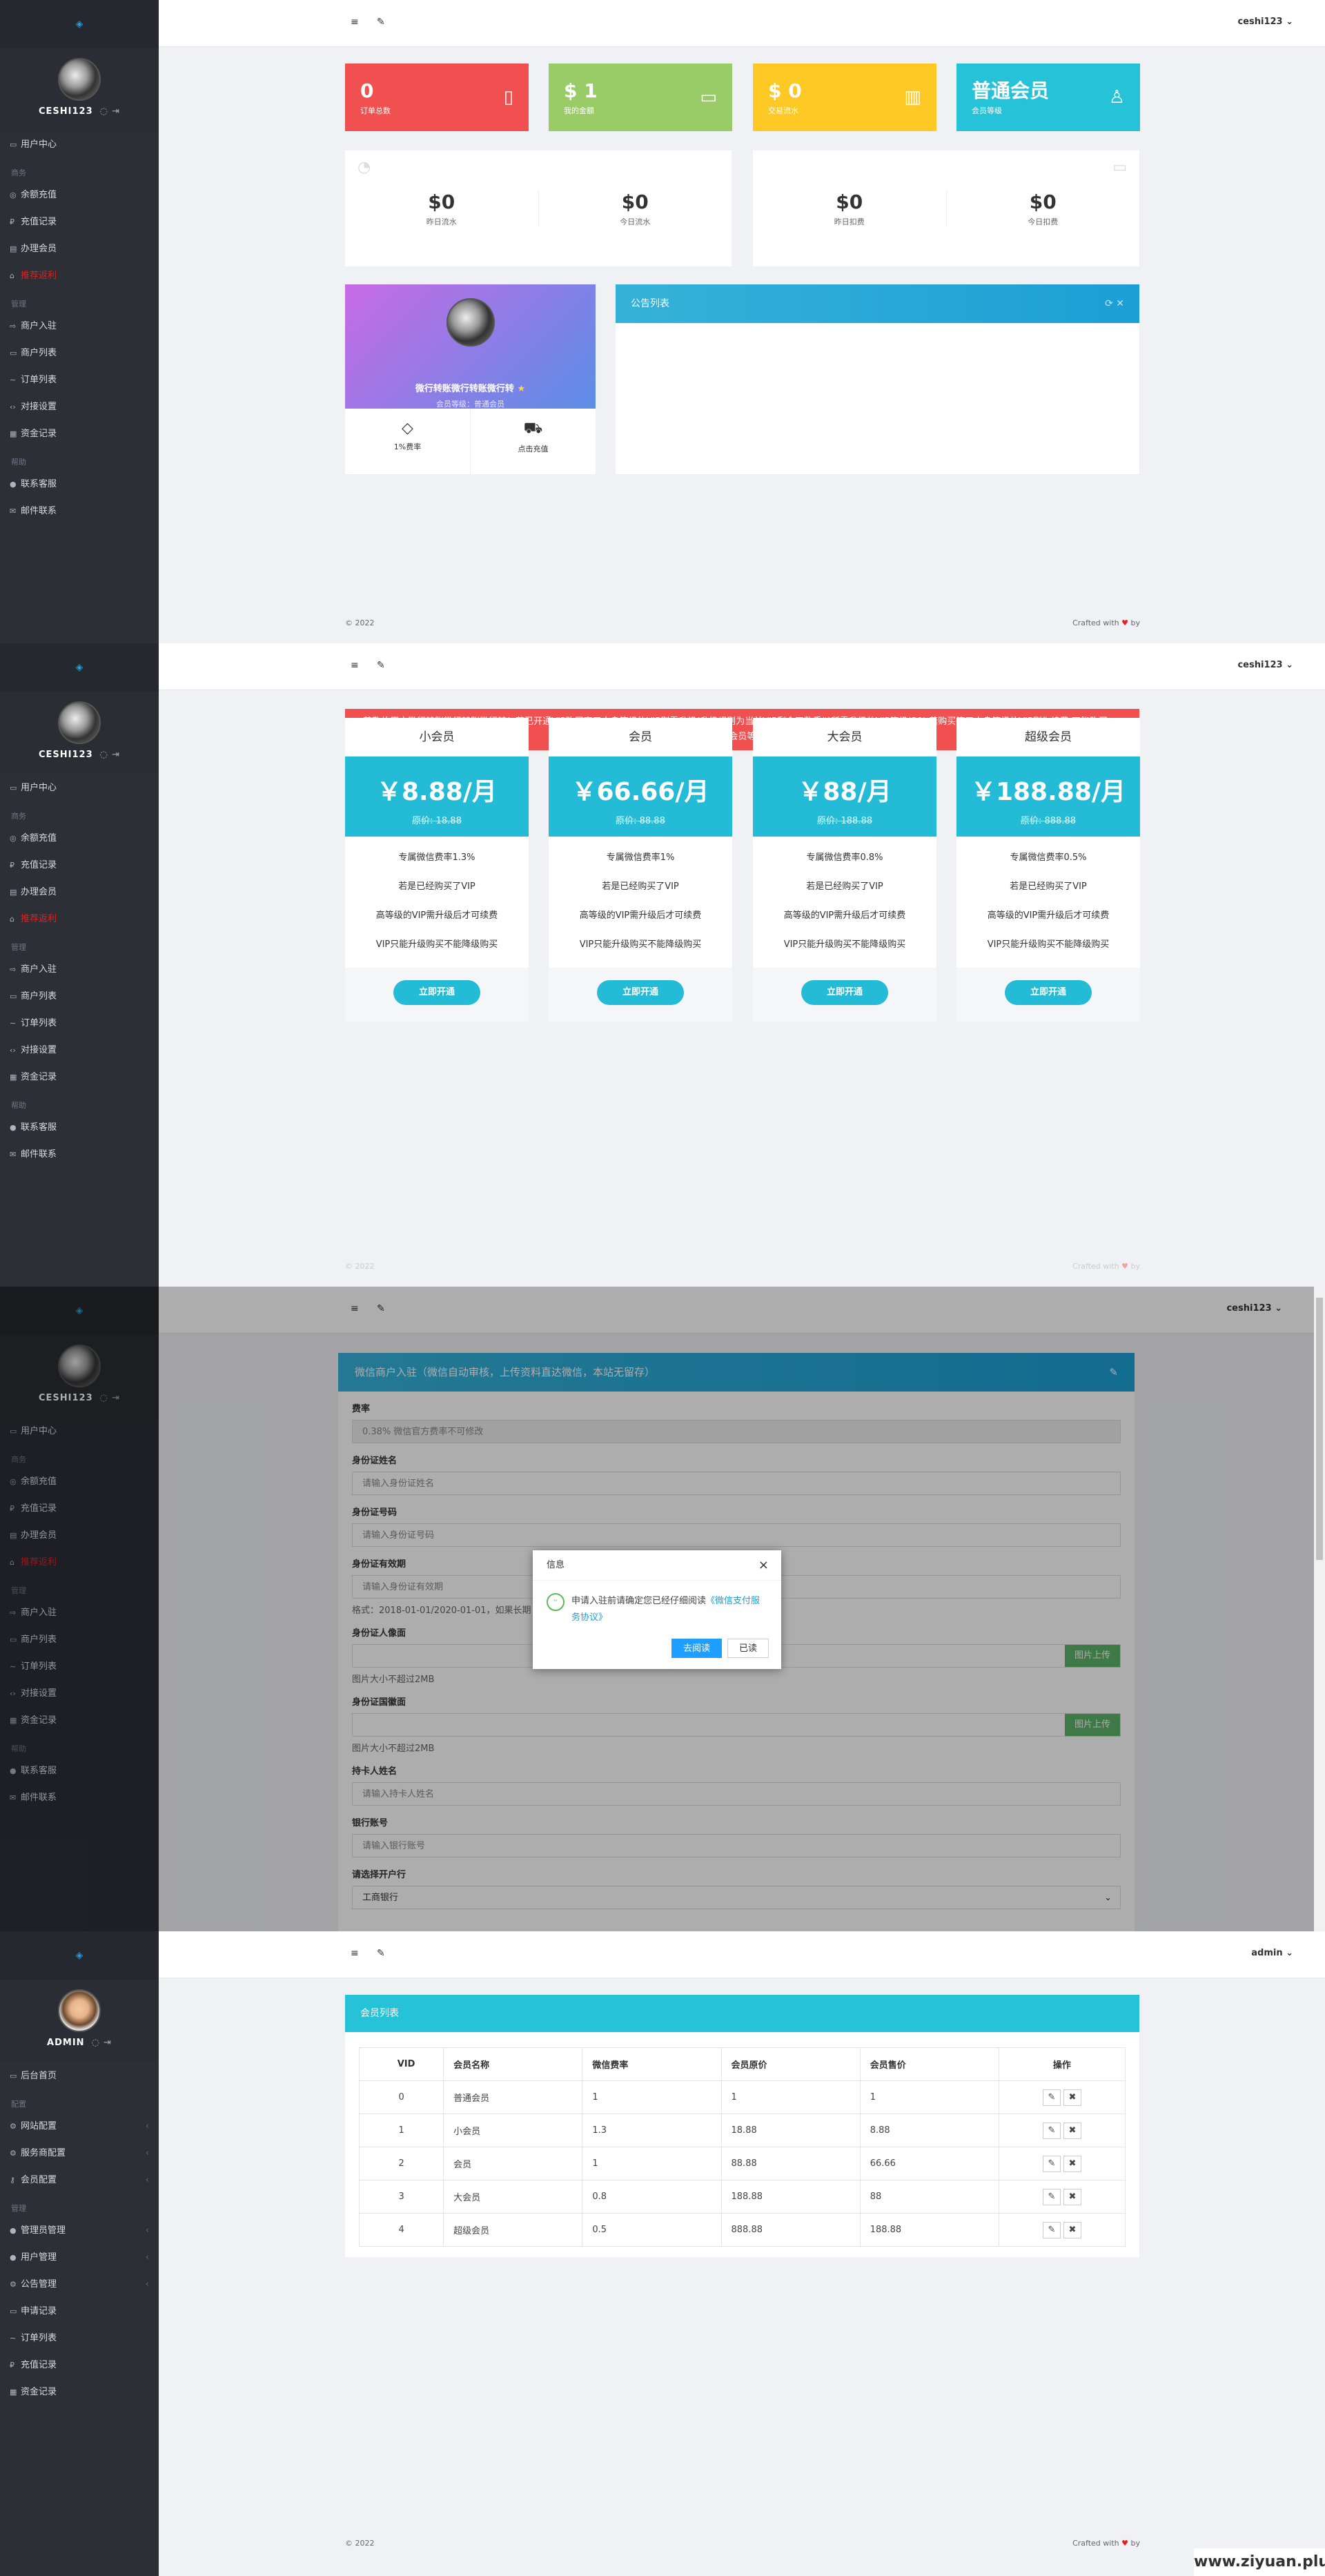  What do you see at coordinates (1272, 1953) in the screenshot?
I see `user-dropdown: admin ⌄` at bounding box center [1272, 1953].